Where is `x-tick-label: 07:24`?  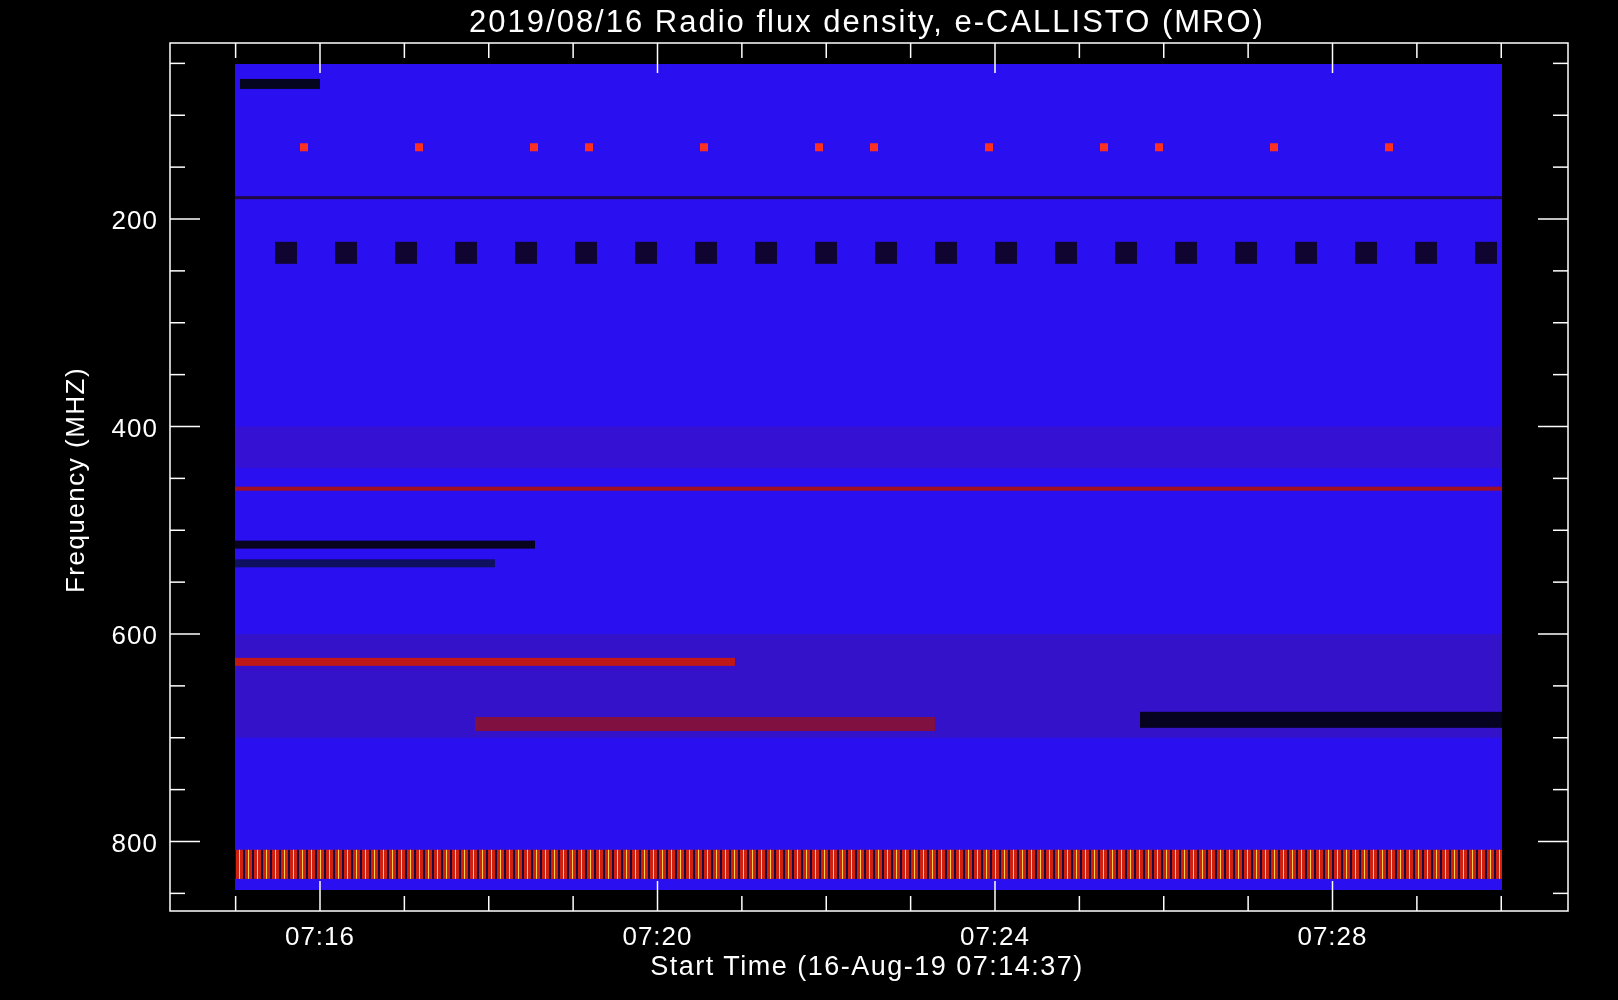
x-tick-label: 07:24 is located at coordinates (995, 936).